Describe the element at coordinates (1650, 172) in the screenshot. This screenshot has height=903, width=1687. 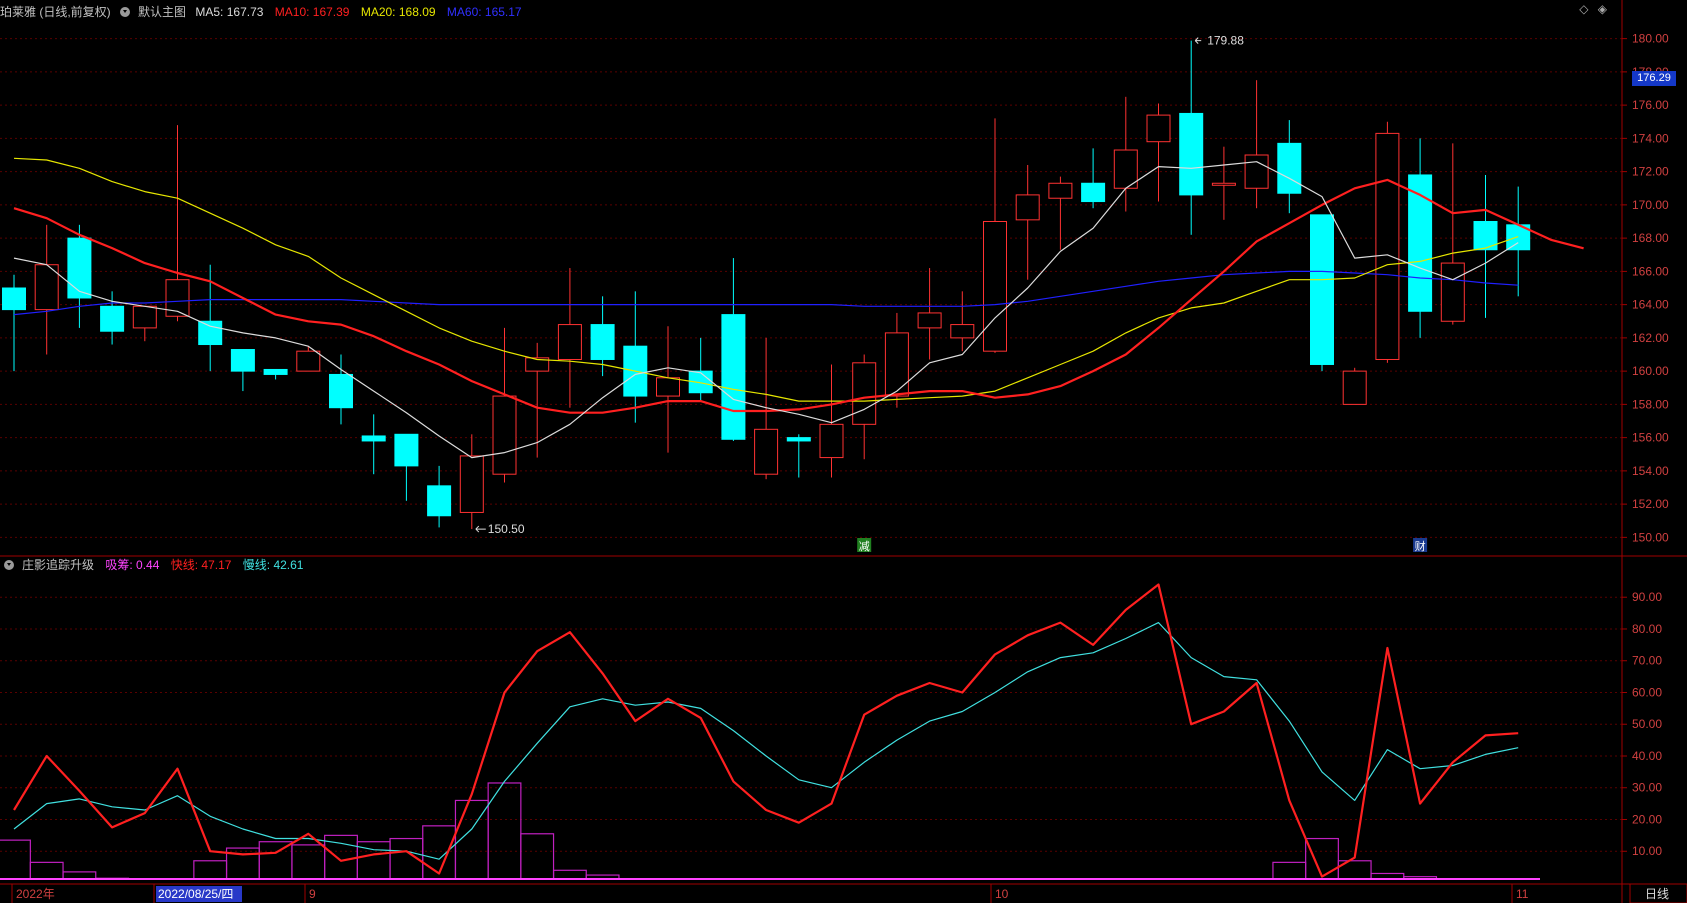
I see `price-tick-label: 172.00` at that location.